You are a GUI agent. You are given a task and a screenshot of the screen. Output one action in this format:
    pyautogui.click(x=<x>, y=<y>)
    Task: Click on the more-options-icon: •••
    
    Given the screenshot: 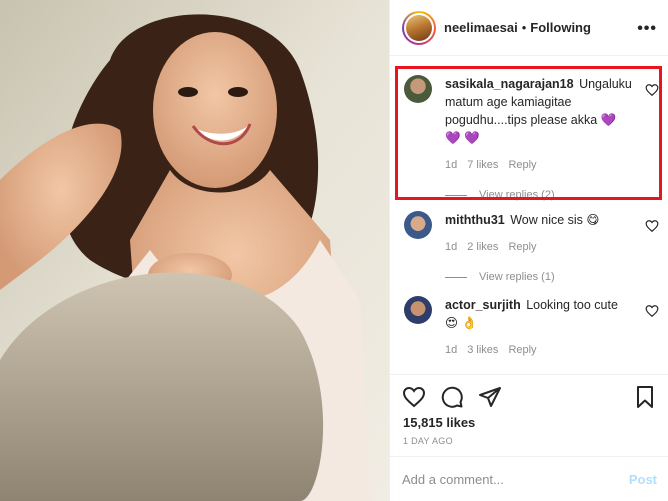 What is the action you would take?
    pyautogui.click(x=647, y=29)
    